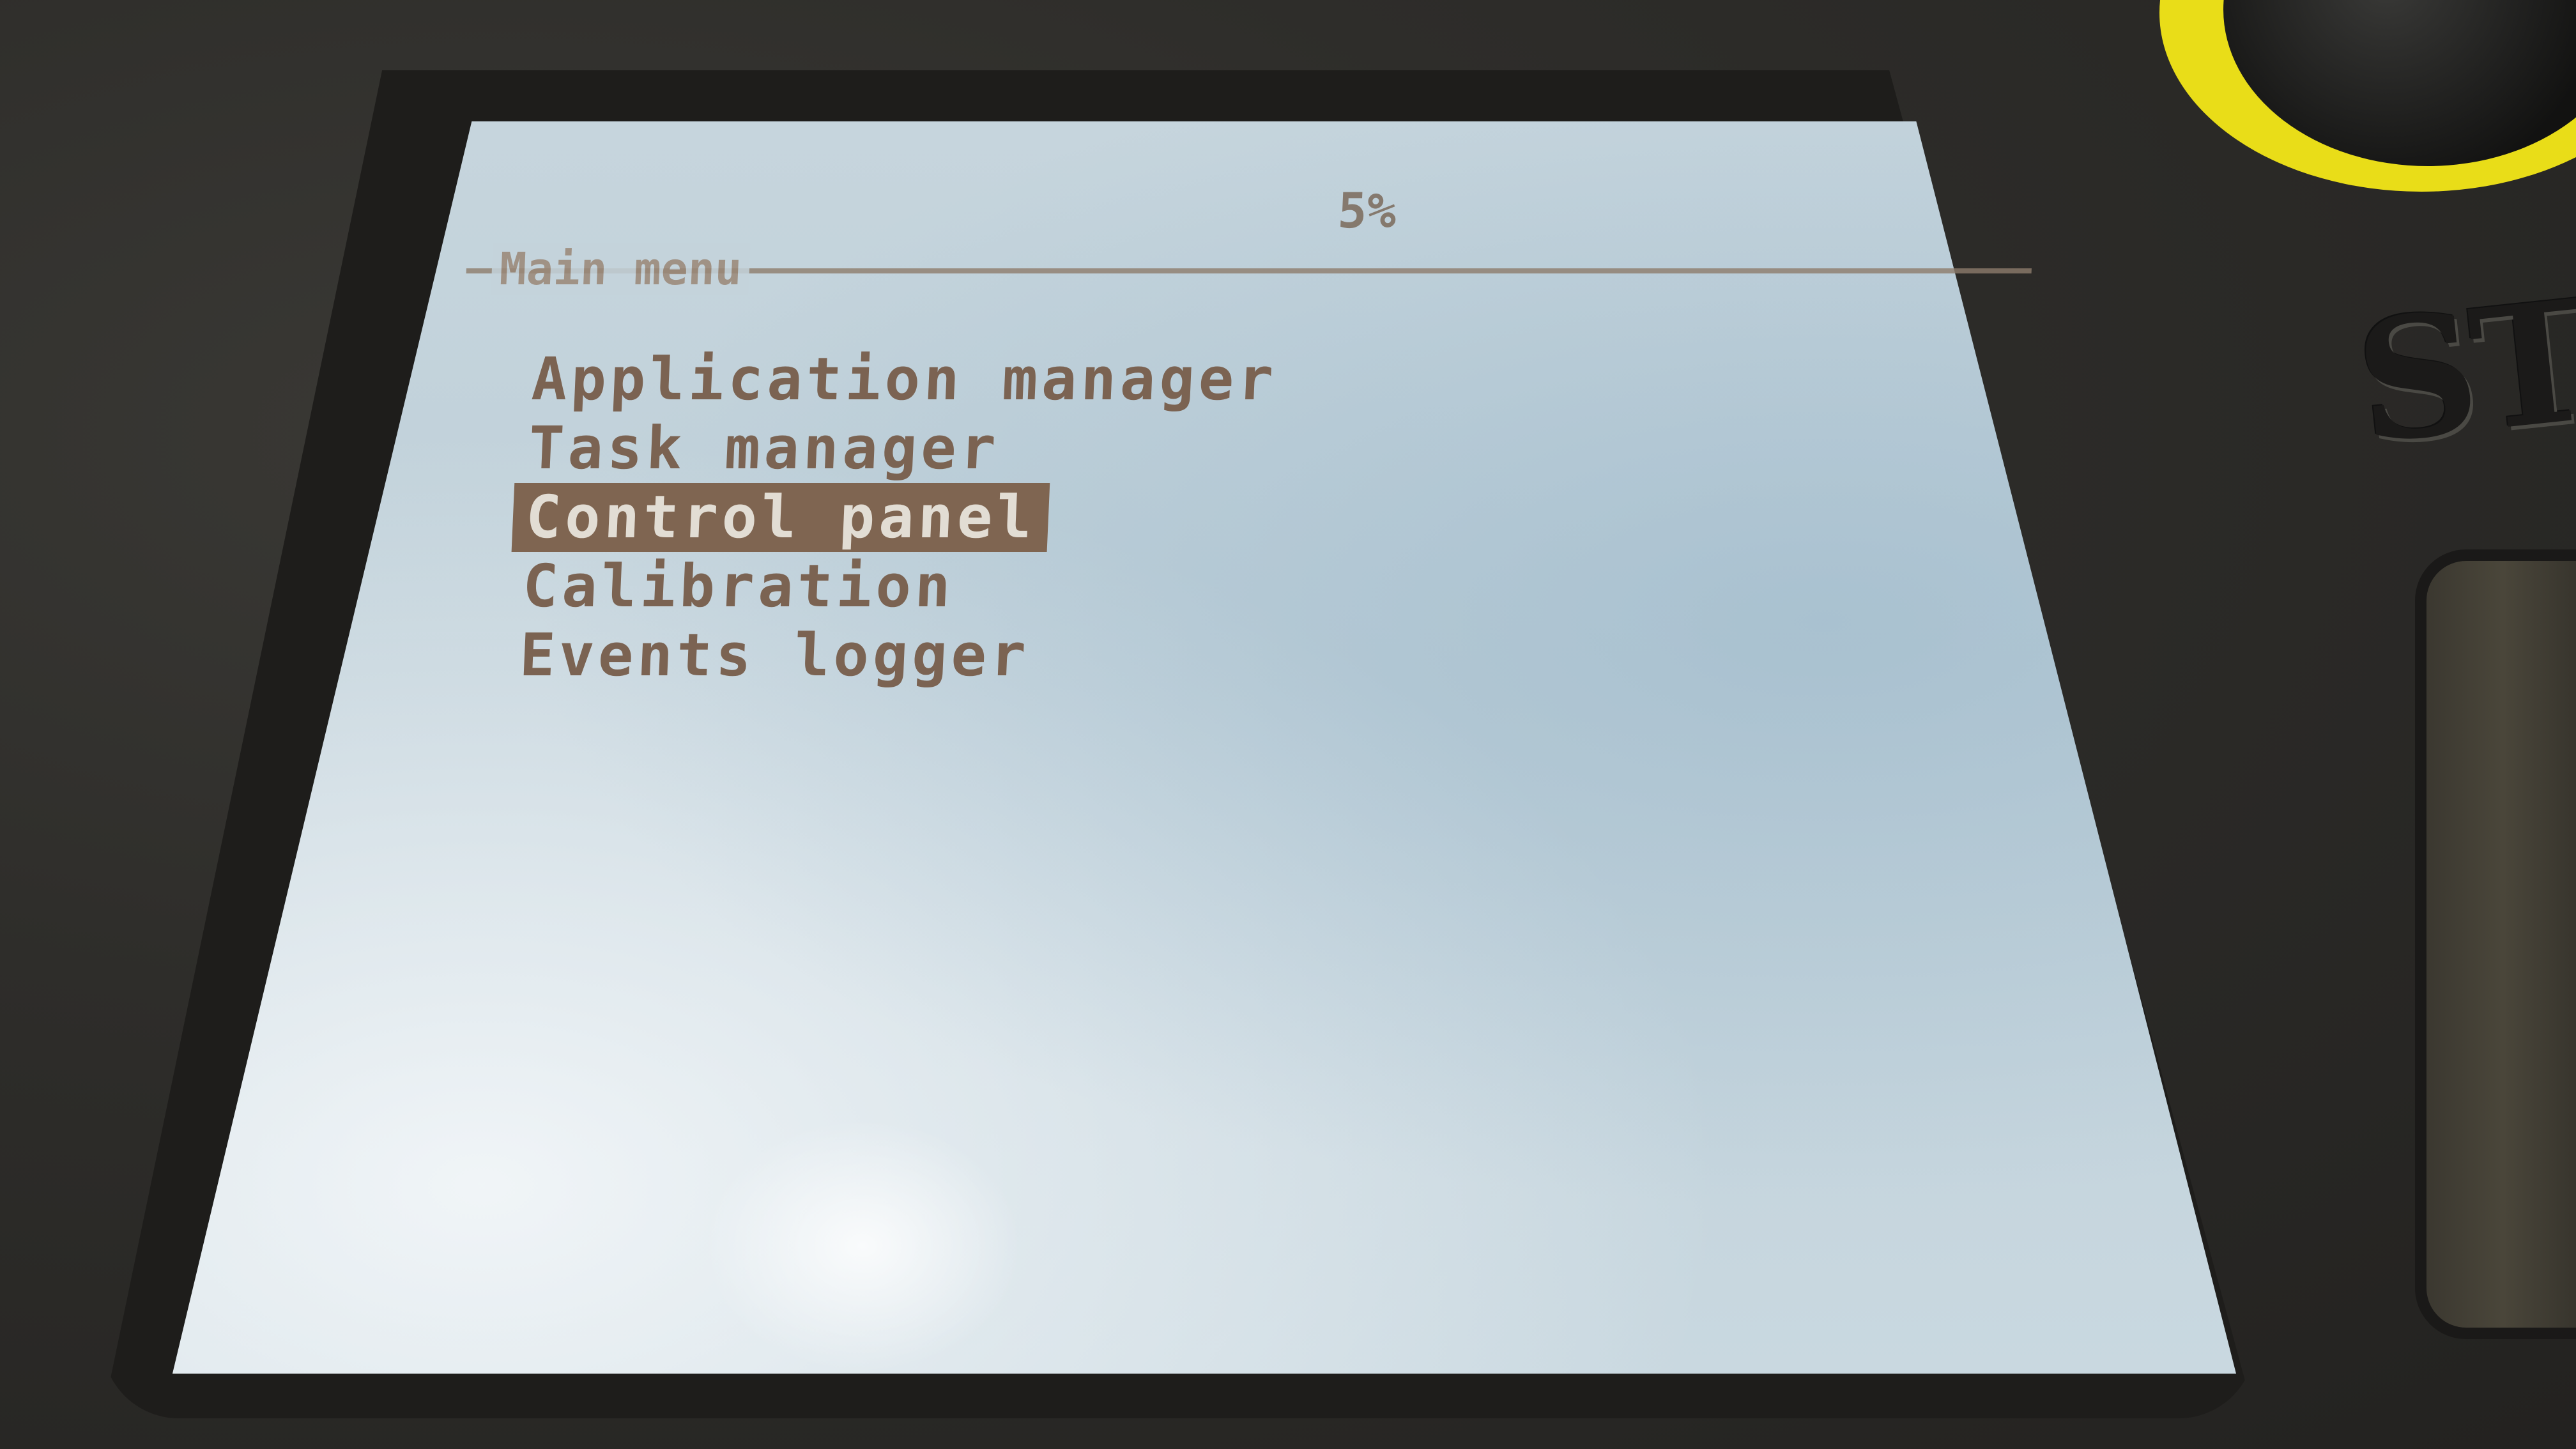 Image resolution: width=2576 pixels, height=1449 pixels. What do you see at coordinates (862, 1246) in the screenshot?
I see `screen-glare` at bounding box center [862, 1246].